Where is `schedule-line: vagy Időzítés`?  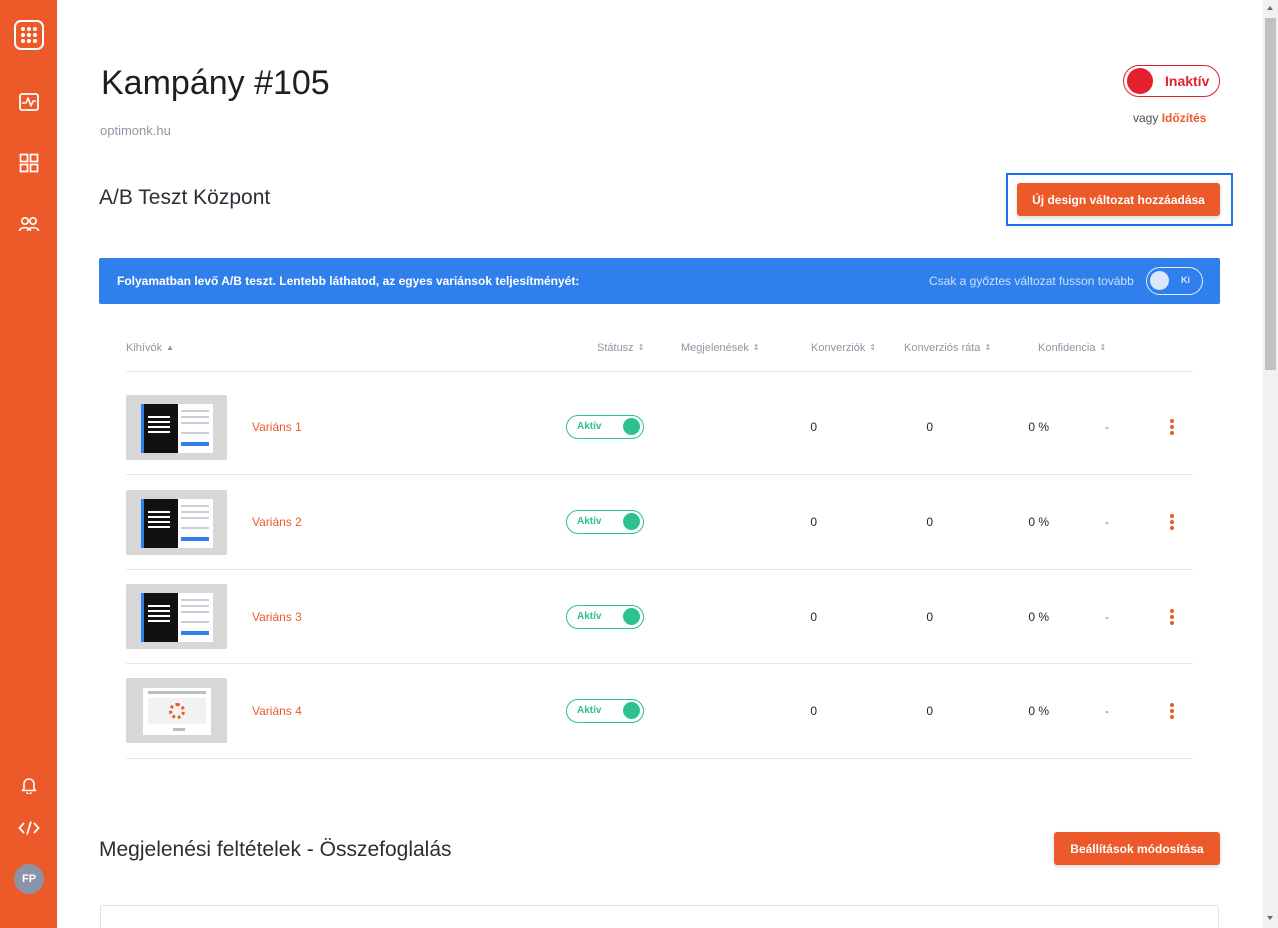 schedule-line: vagy Időzítés is located at coordinates (1169, 118).